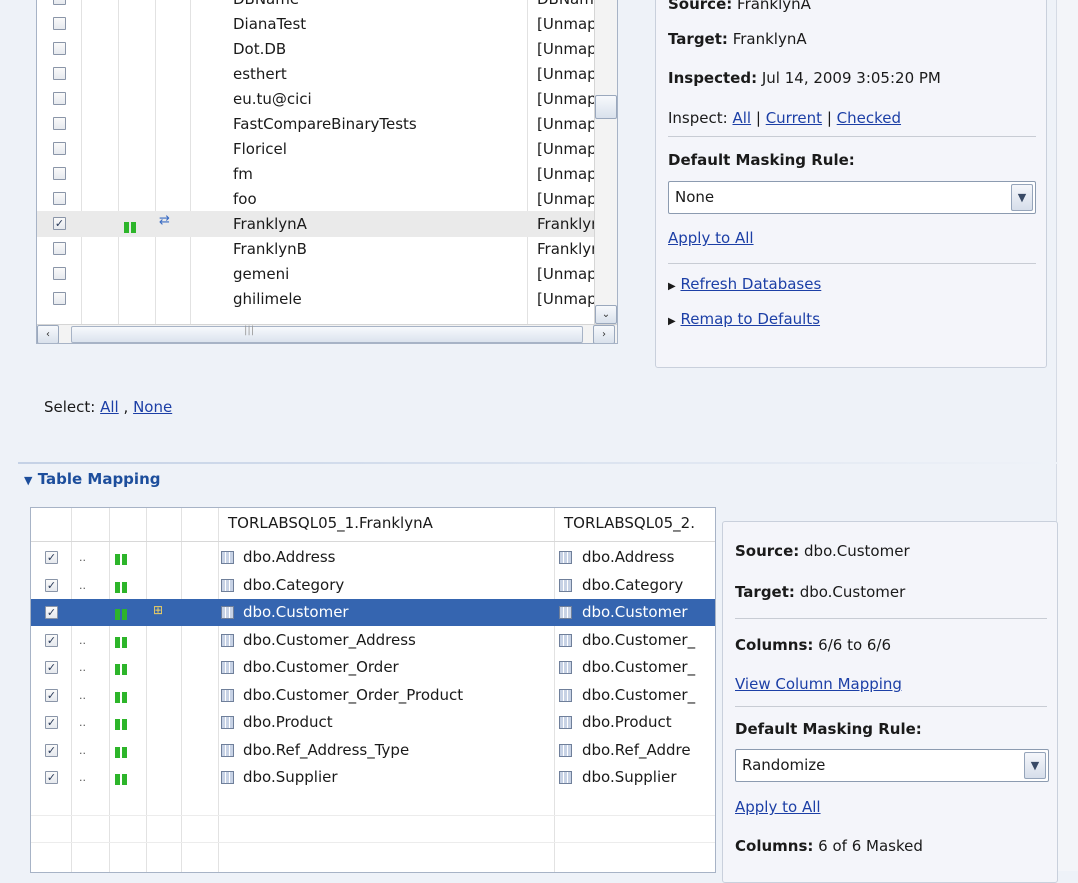 This screenshot has height=883, width=1078. What do you see at coordinates (373, 750) in the screenshot?
I see `table-row: ✓.. dbo.Ref_Address_Type dbo.Ref_Addre` at bounding box center [373, 750].